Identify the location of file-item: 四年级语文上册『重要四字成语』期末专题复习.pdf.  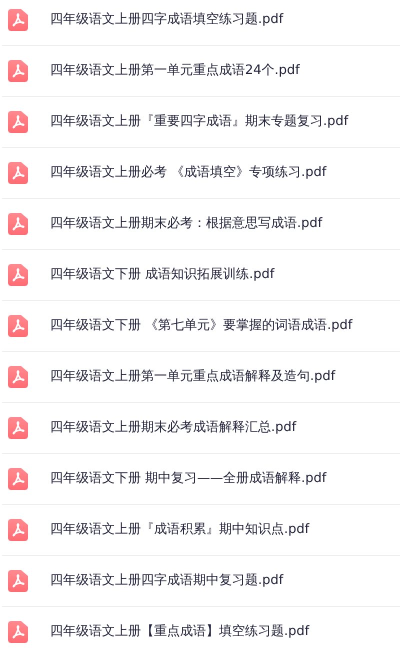
(201, 122).